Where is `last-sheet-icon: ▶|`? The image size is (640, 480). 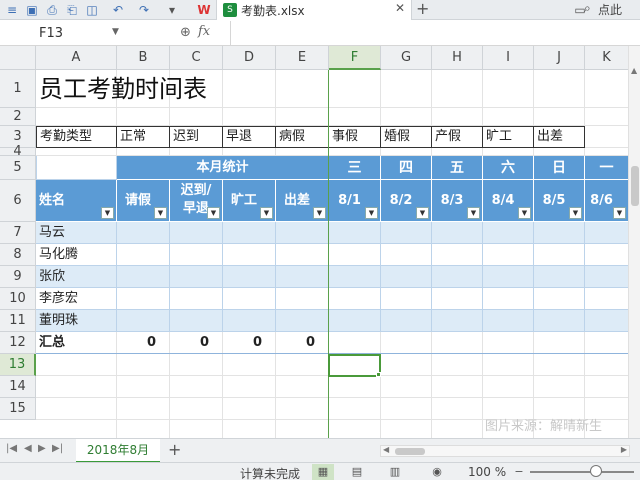
last-sheet-icon: ▶| is located at coordinates (57, 448).